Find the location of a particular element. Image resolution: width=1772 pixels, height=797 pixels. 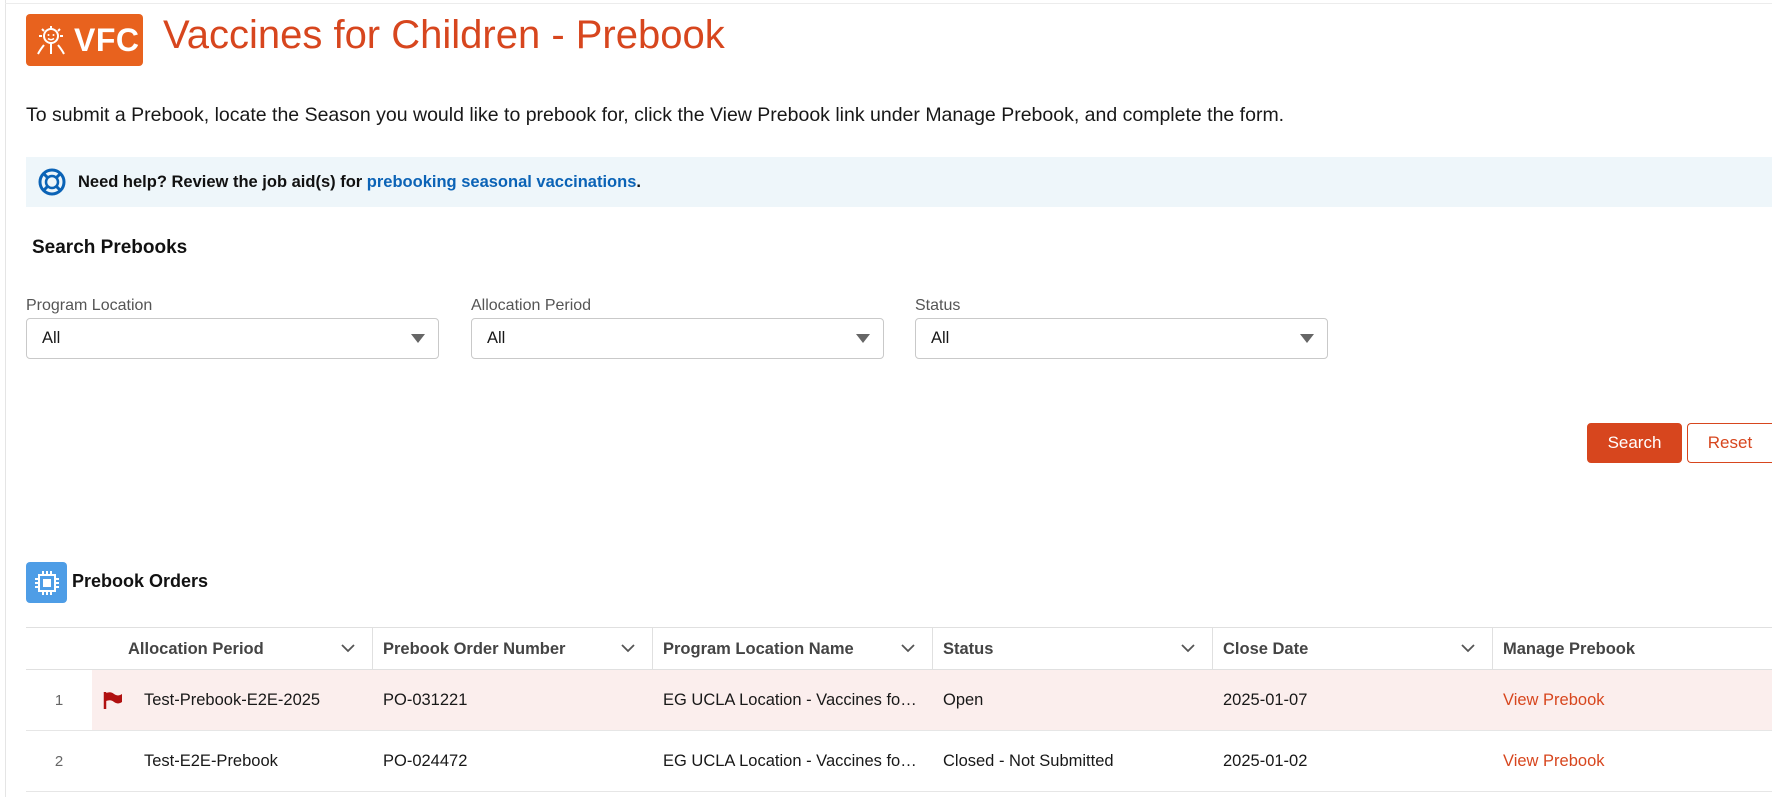

vfc-emblem-icon is located at coordinates (51, 40).